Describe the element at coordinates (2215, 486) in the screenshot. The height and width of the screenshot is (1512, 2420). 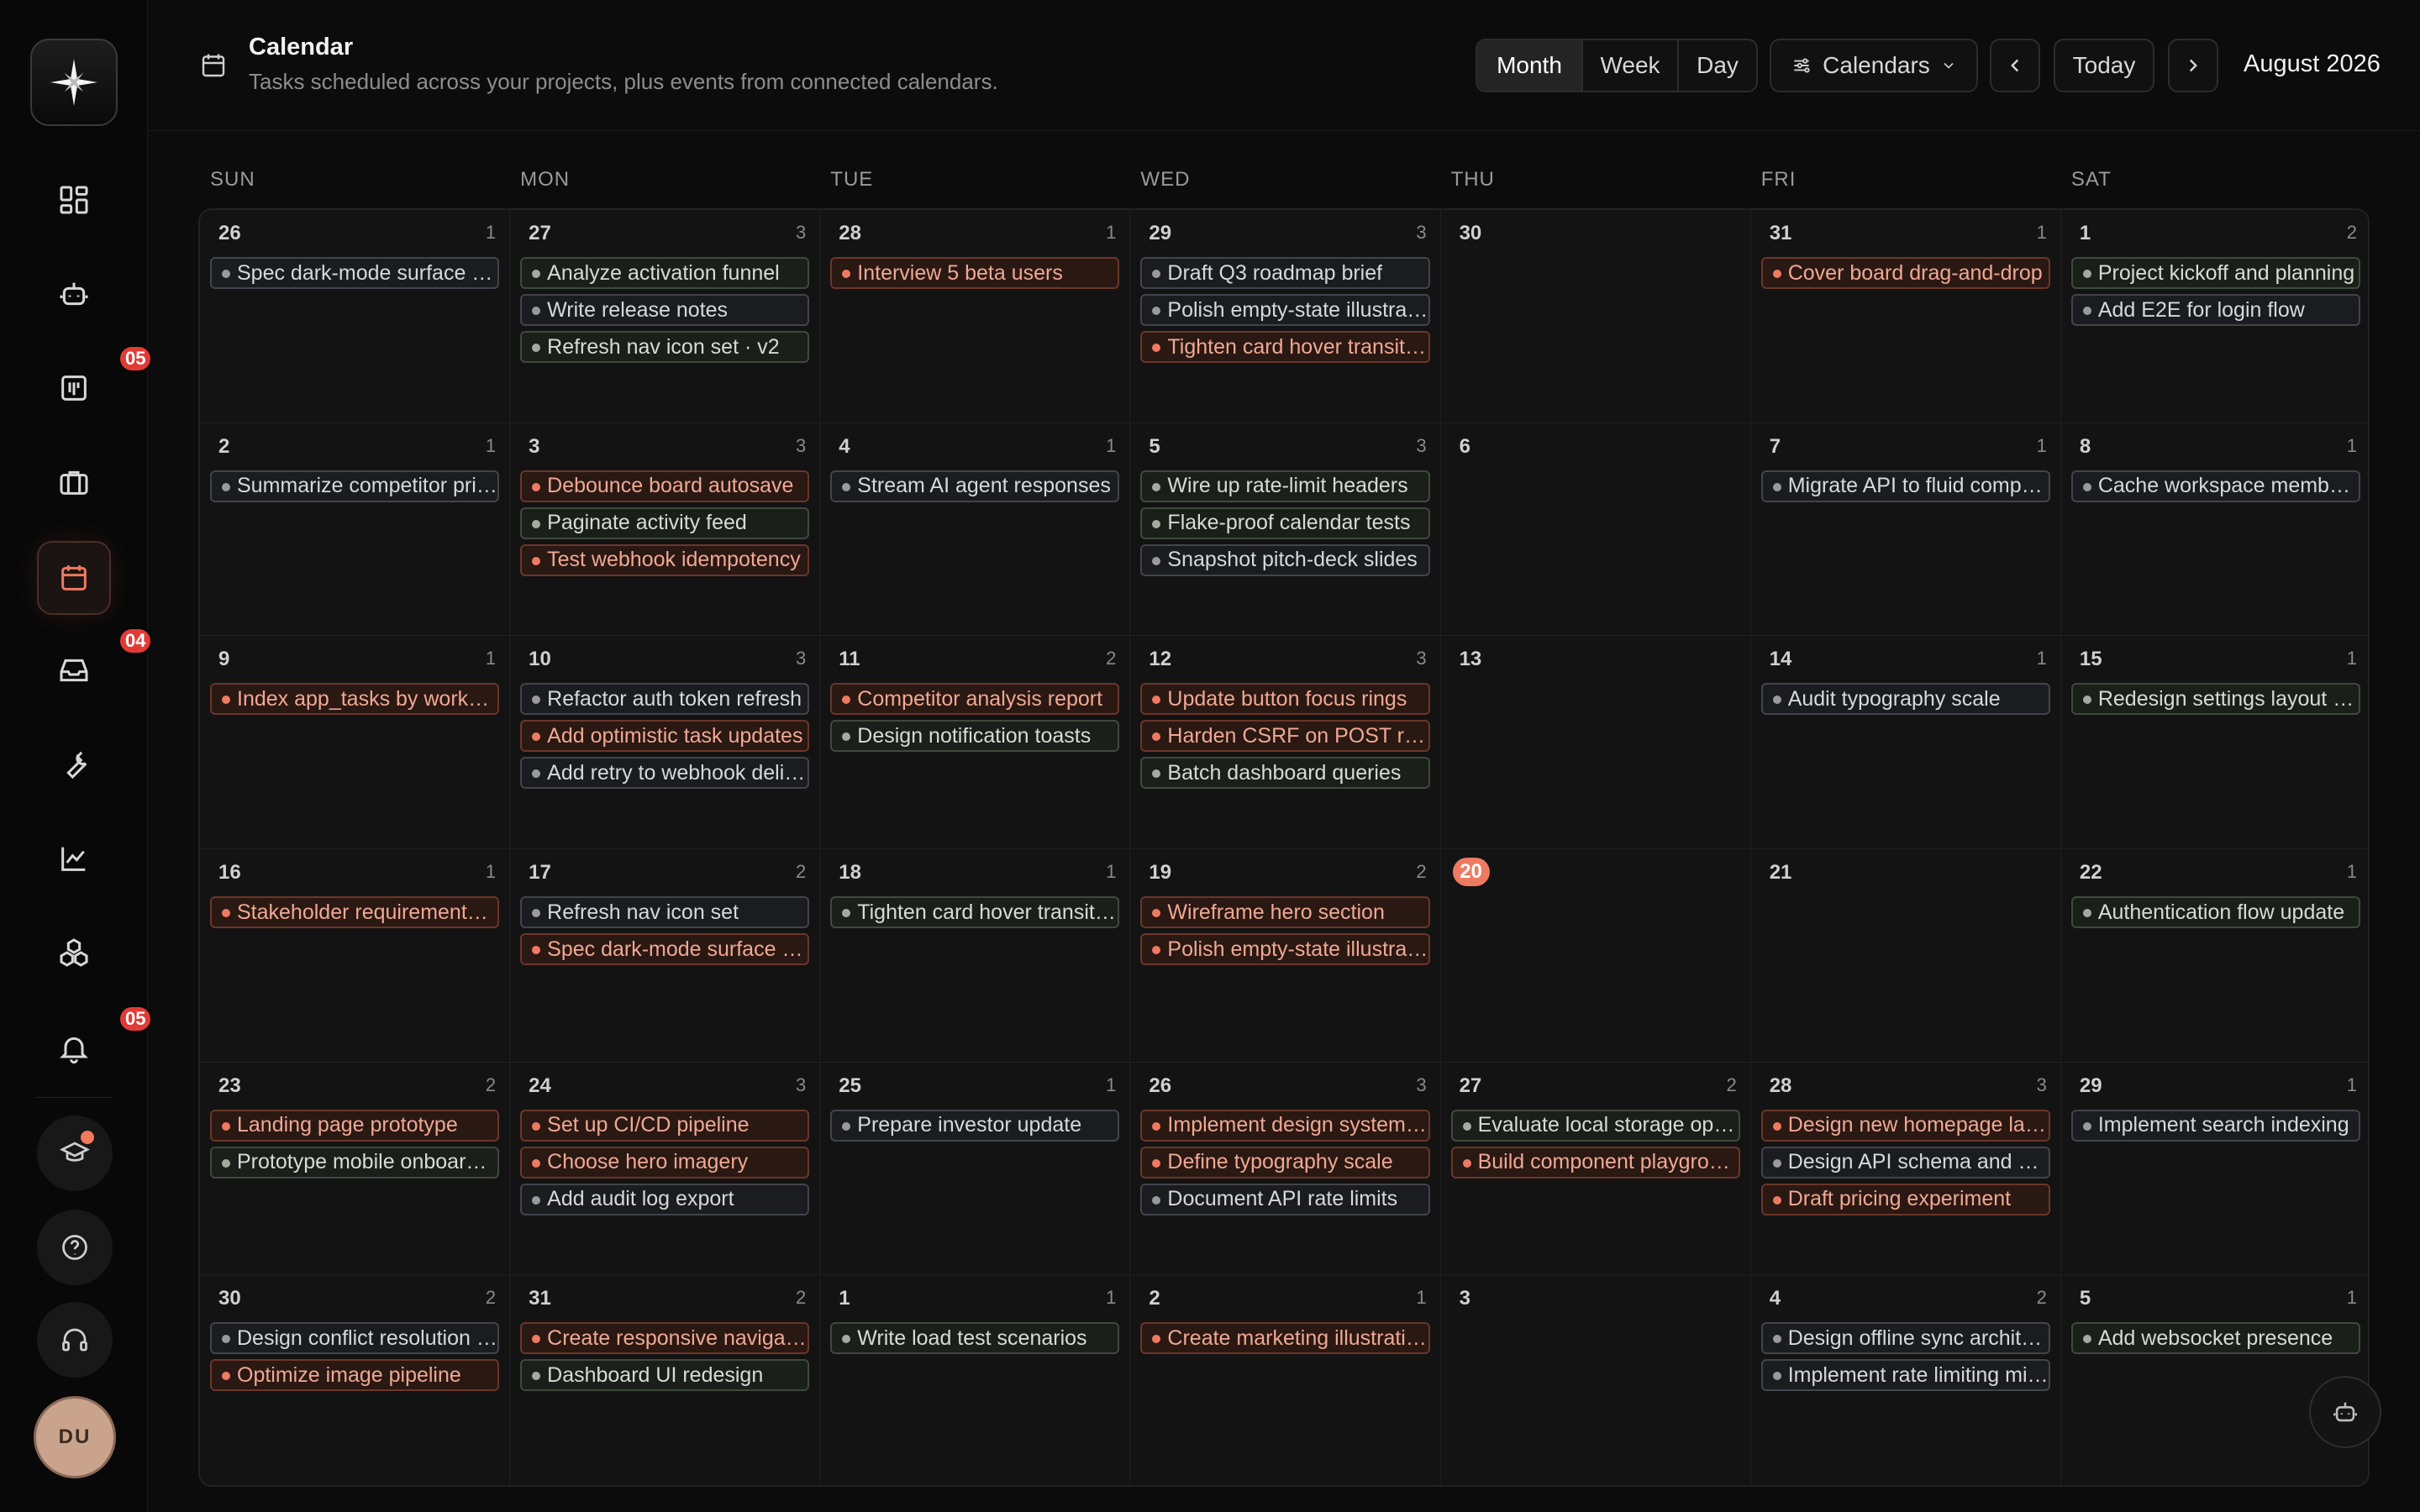
I see `event-chip: Cache workspace member list` at that location.